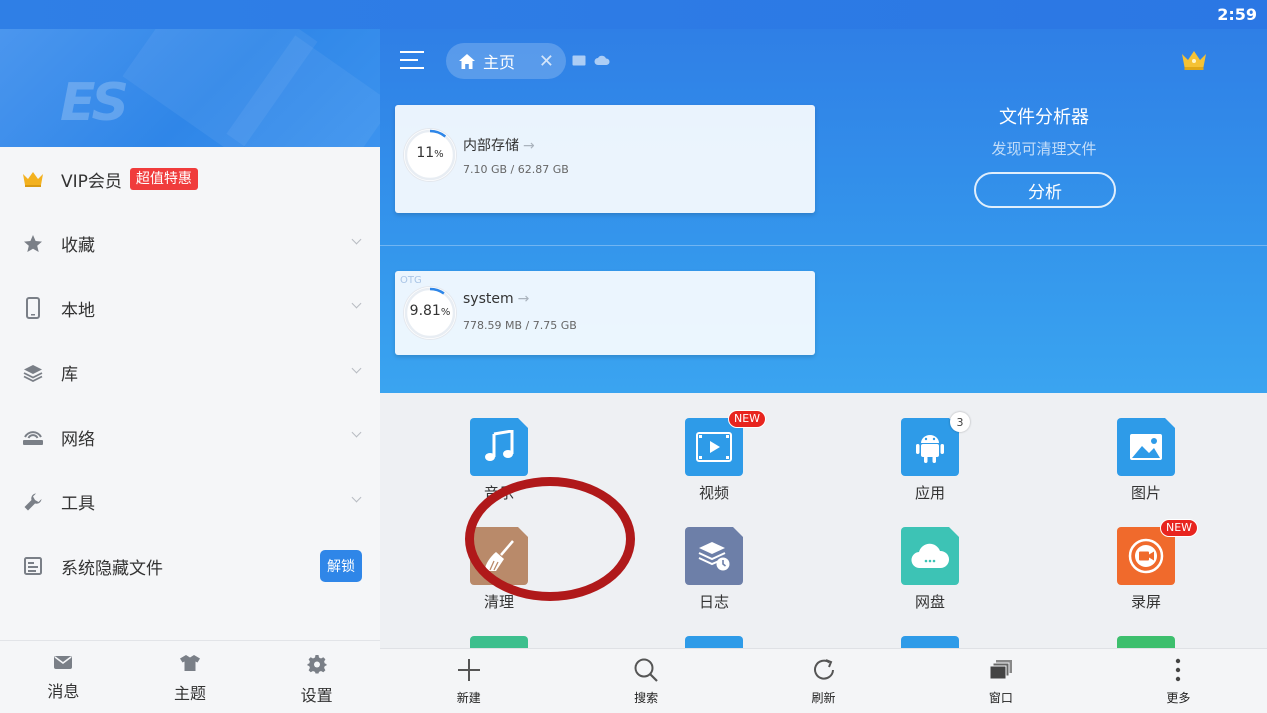  What do you see at coordinates (316, 695) in the screenshot?
I see `settings-label: 设置` at bounding box center [316, 695].